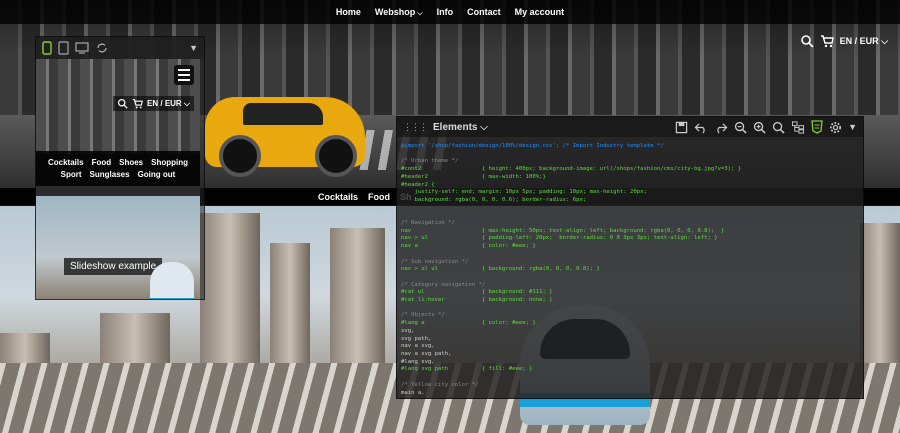  Describe the element at coordinates (740, 127) in the screenshot. I see `zoom-out-icon` at that location.